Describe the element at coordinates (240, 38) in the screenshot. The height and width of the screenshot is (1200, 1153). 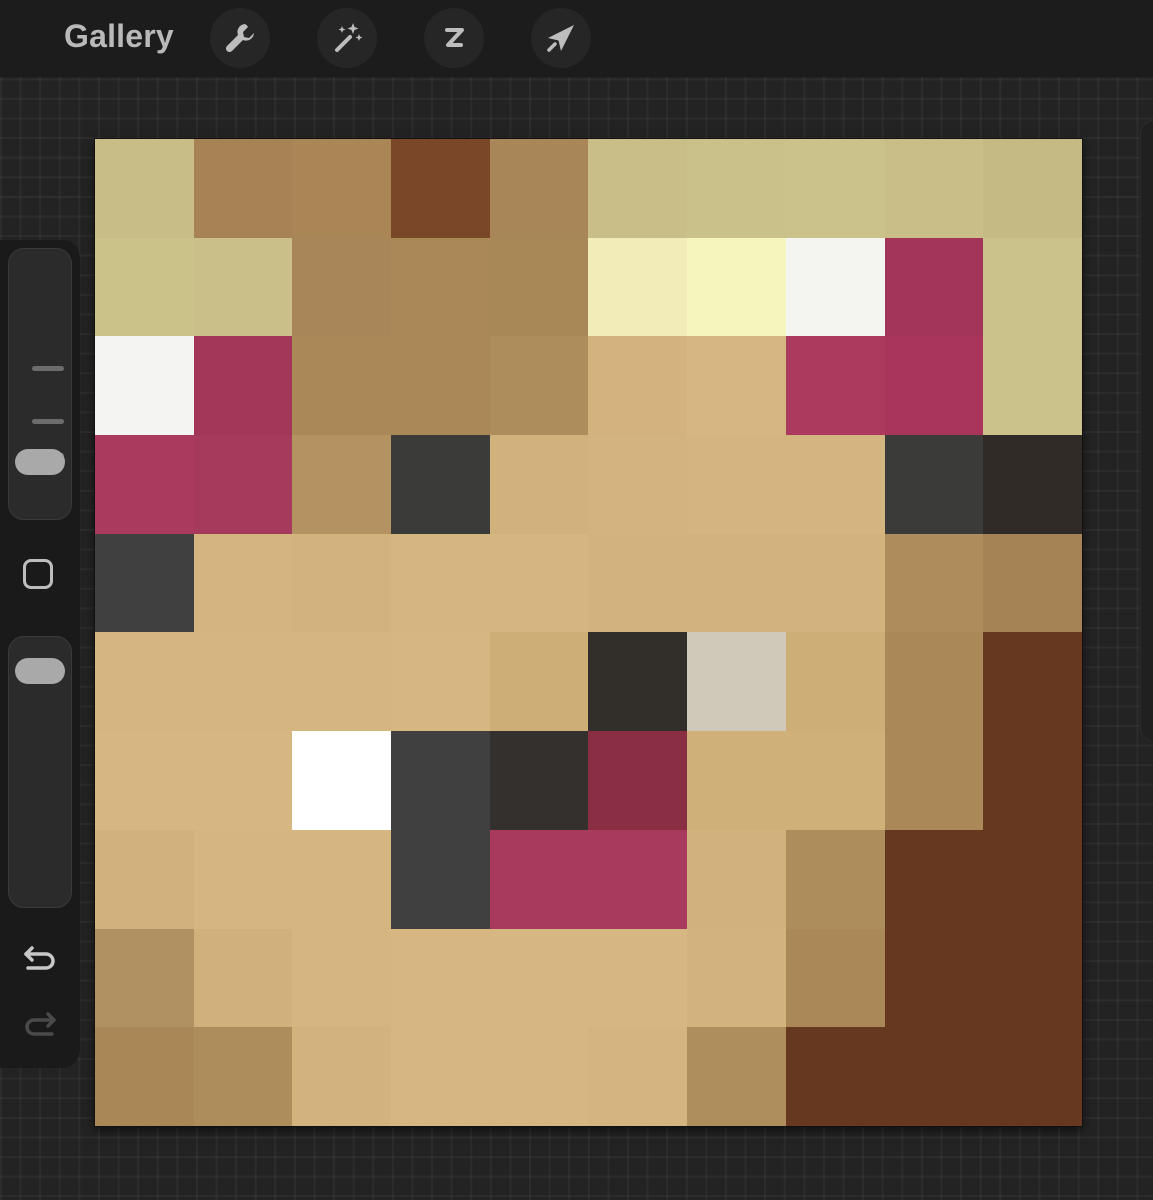
I see `actions-button` at that location.